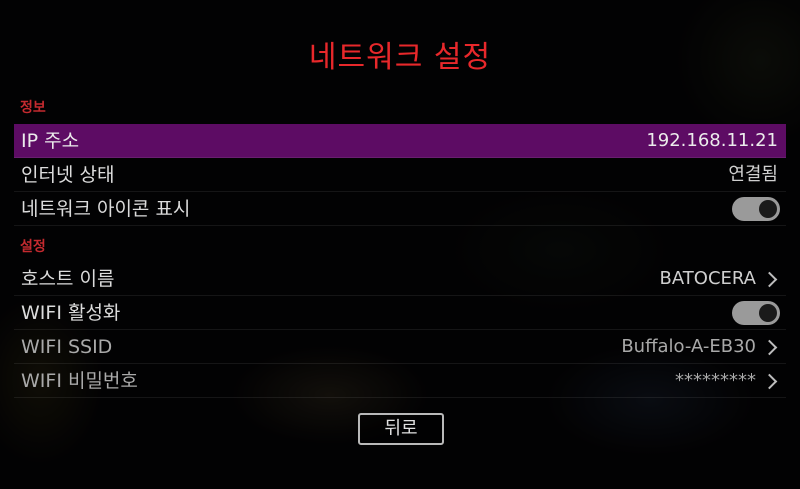 The width and height of the screenshot is (800, 489). I want to click on back-button: 뒤로, so click(401, 429).